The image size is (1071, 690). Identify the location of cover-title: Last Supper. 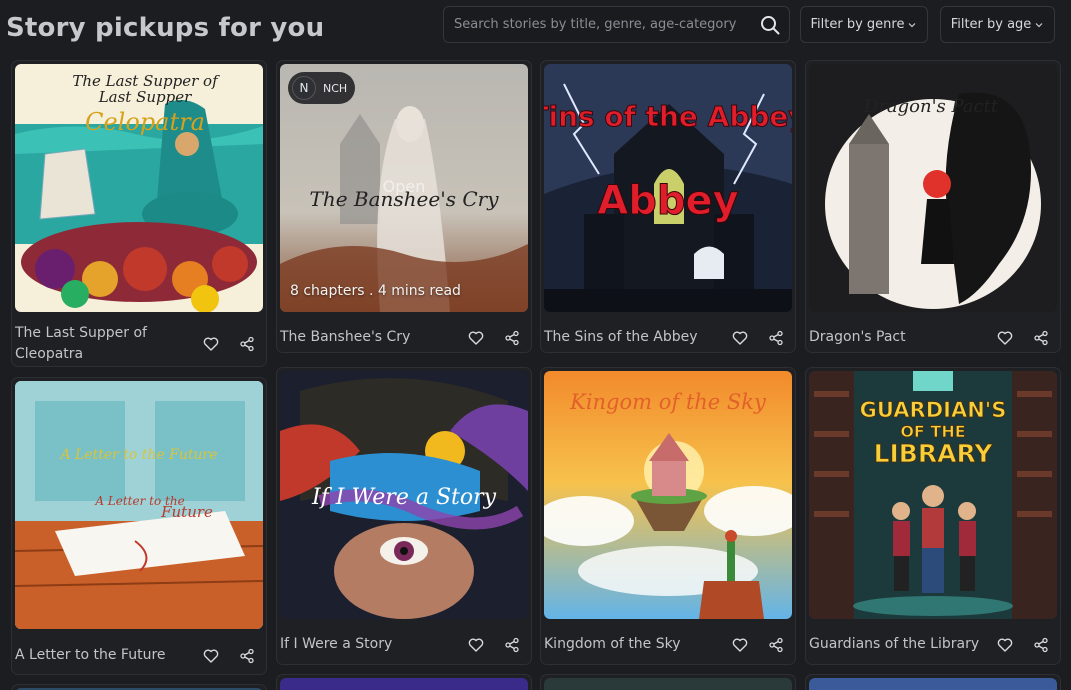
(145, 97).